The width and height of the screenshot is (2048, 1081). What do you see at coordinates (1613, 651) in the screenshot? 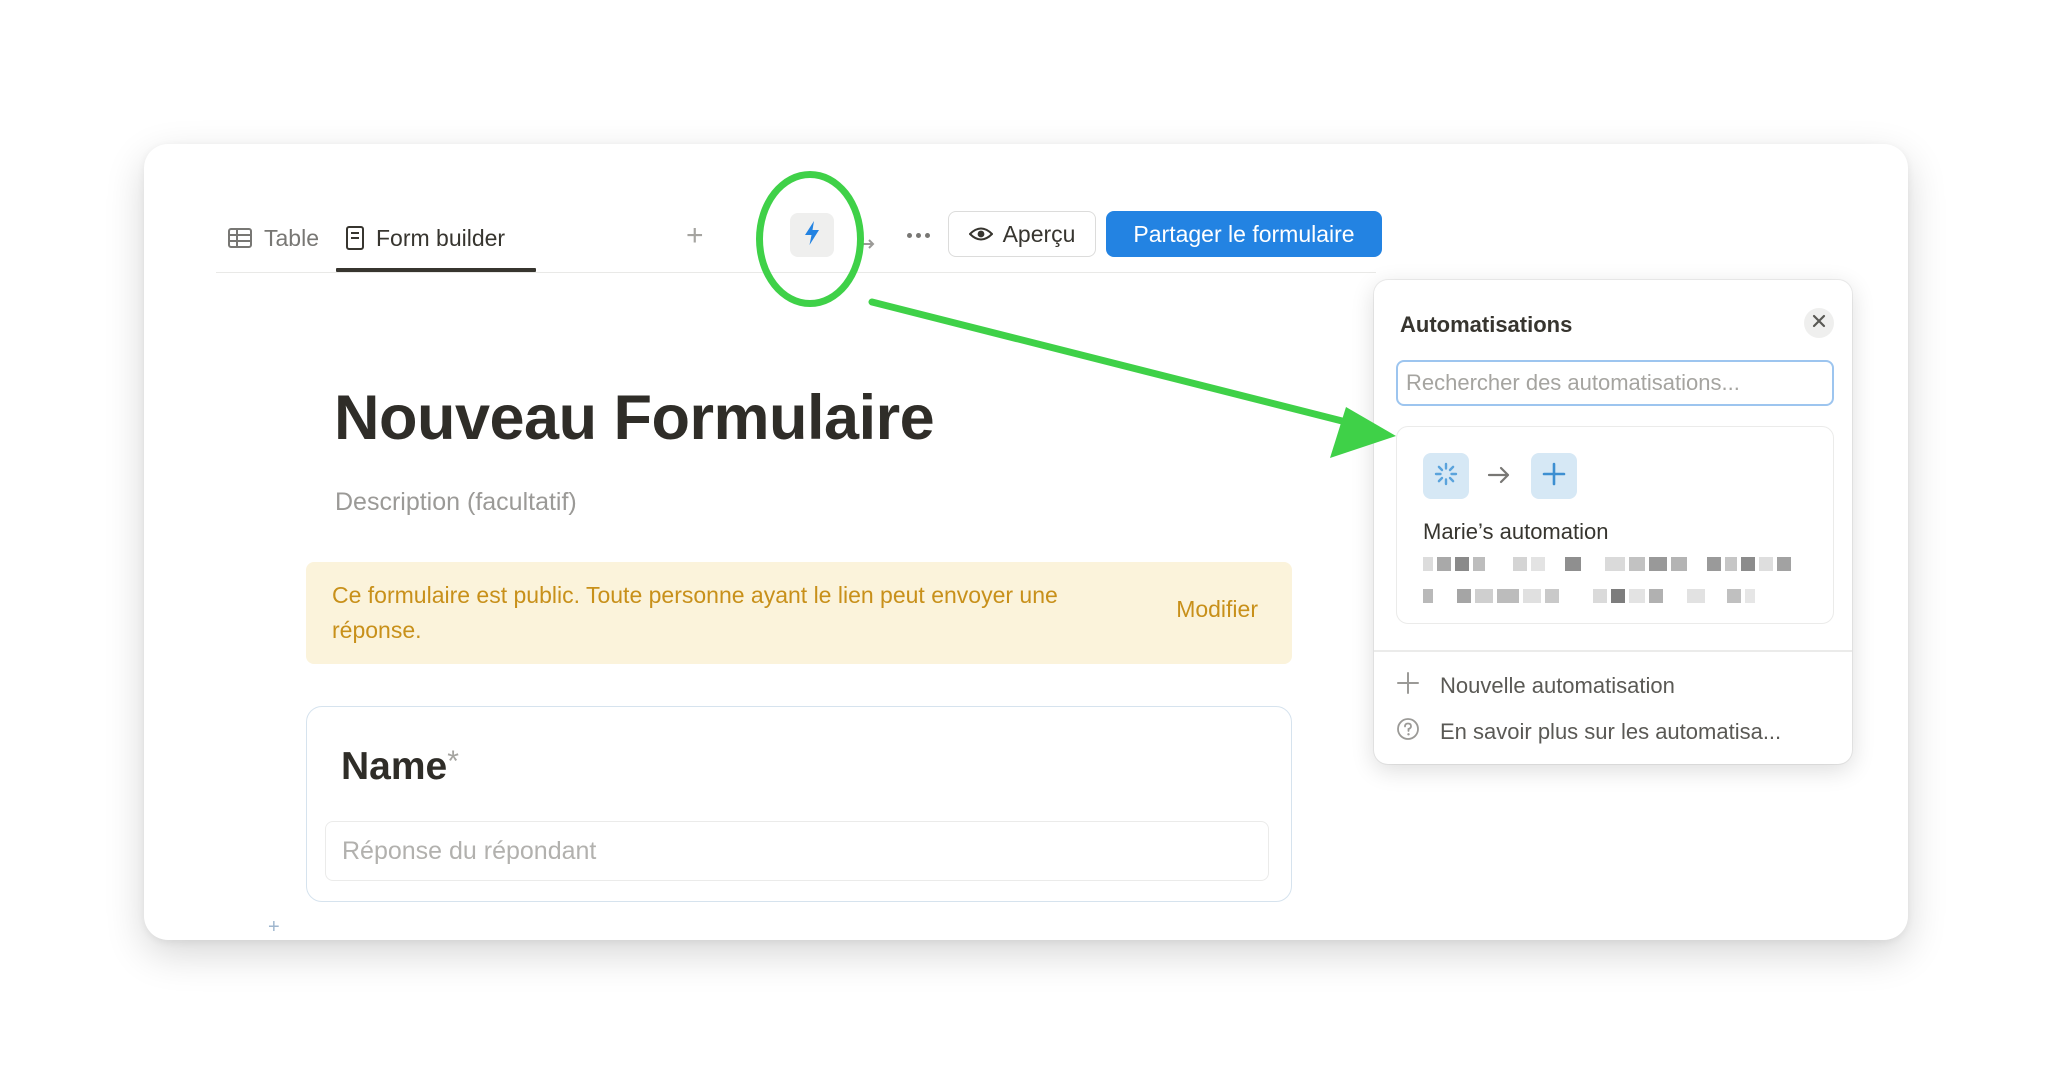
I see `popover-divider` at bounding box center [1613, 651].